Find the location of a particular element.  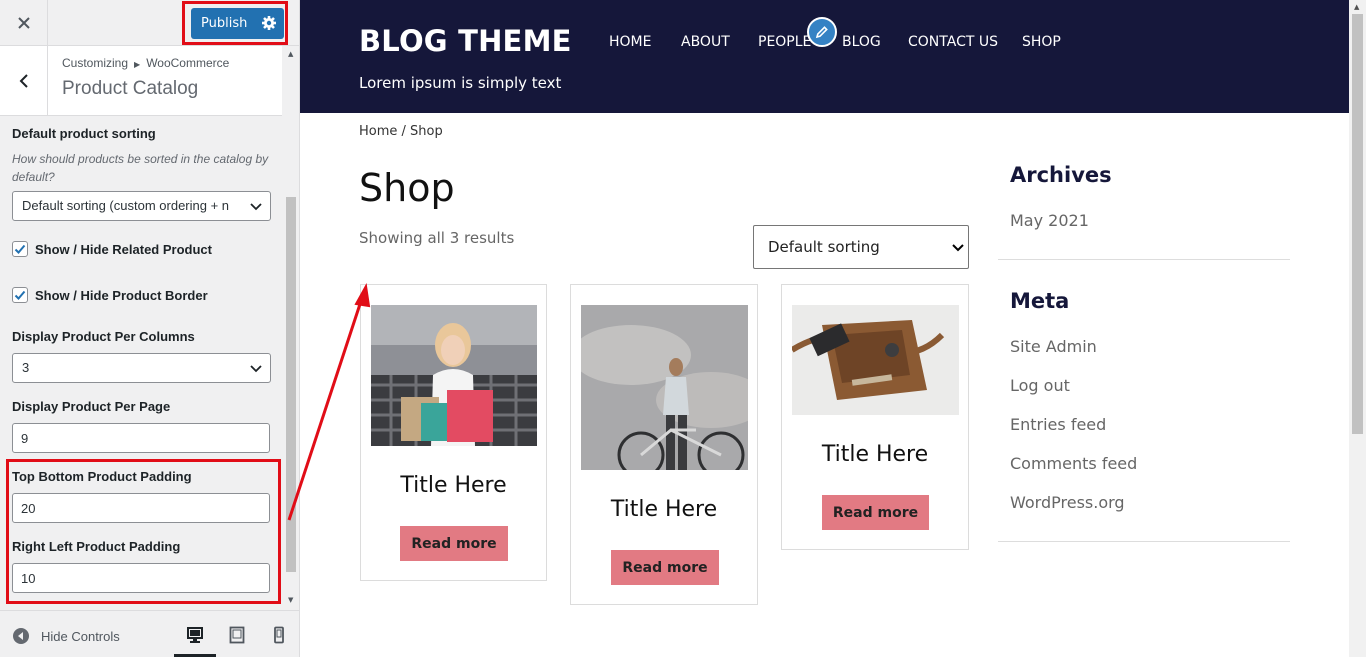

nav-home: HOME is located at coordinates (630, 42).